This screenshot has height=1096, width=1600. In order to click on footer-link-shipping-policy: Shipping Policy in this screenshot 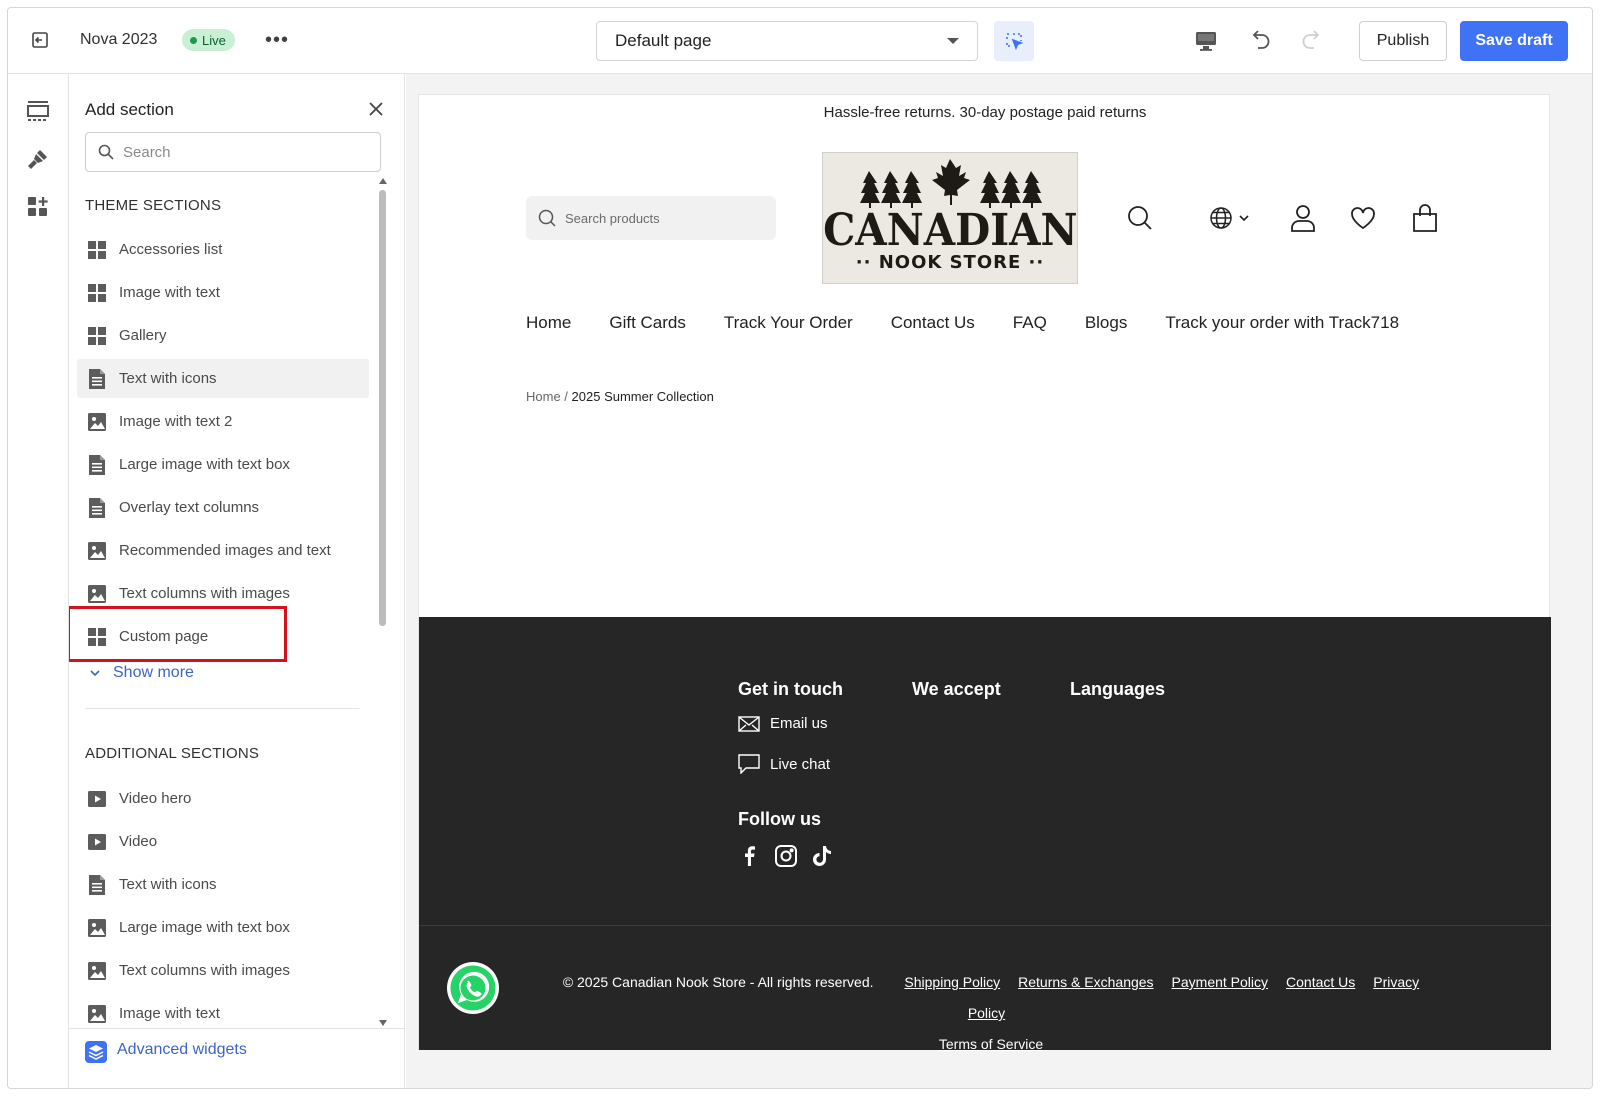, I will do `click(952, 982)`.